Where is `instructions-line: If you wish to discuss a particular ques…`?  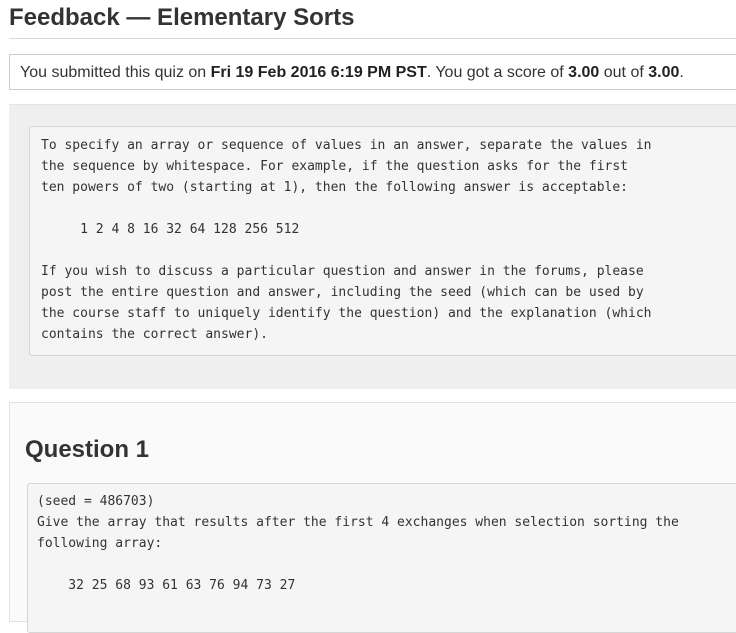 instructions-line: If you wish to discuss a particular ques… is located at coordinates (342, 271).